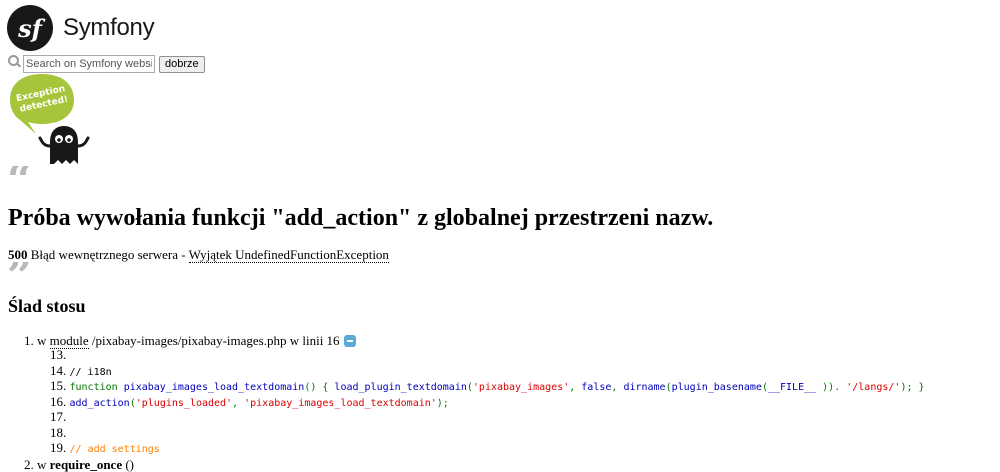 The image size is (1000, 472). What do you see at coordinates (86, 464) in the screenshot?
I see `trace-item-function: require_once` at bounding box center [86, 464].